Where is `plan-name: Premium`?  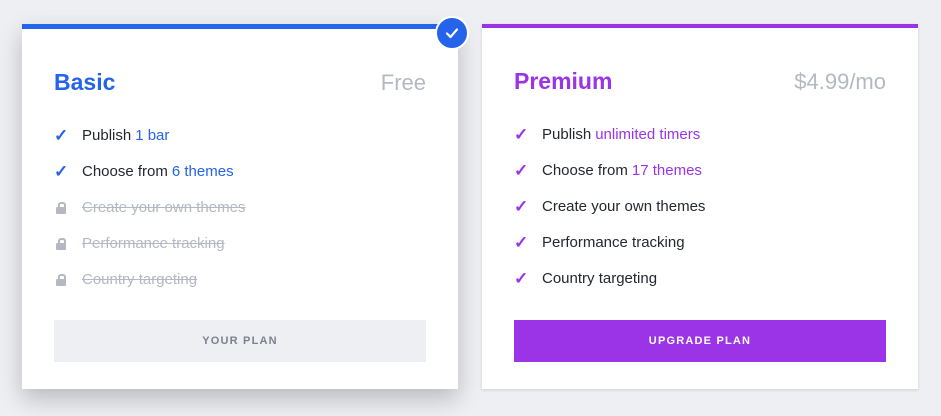 plan-name: Premium is located at coordinates (563, 81).